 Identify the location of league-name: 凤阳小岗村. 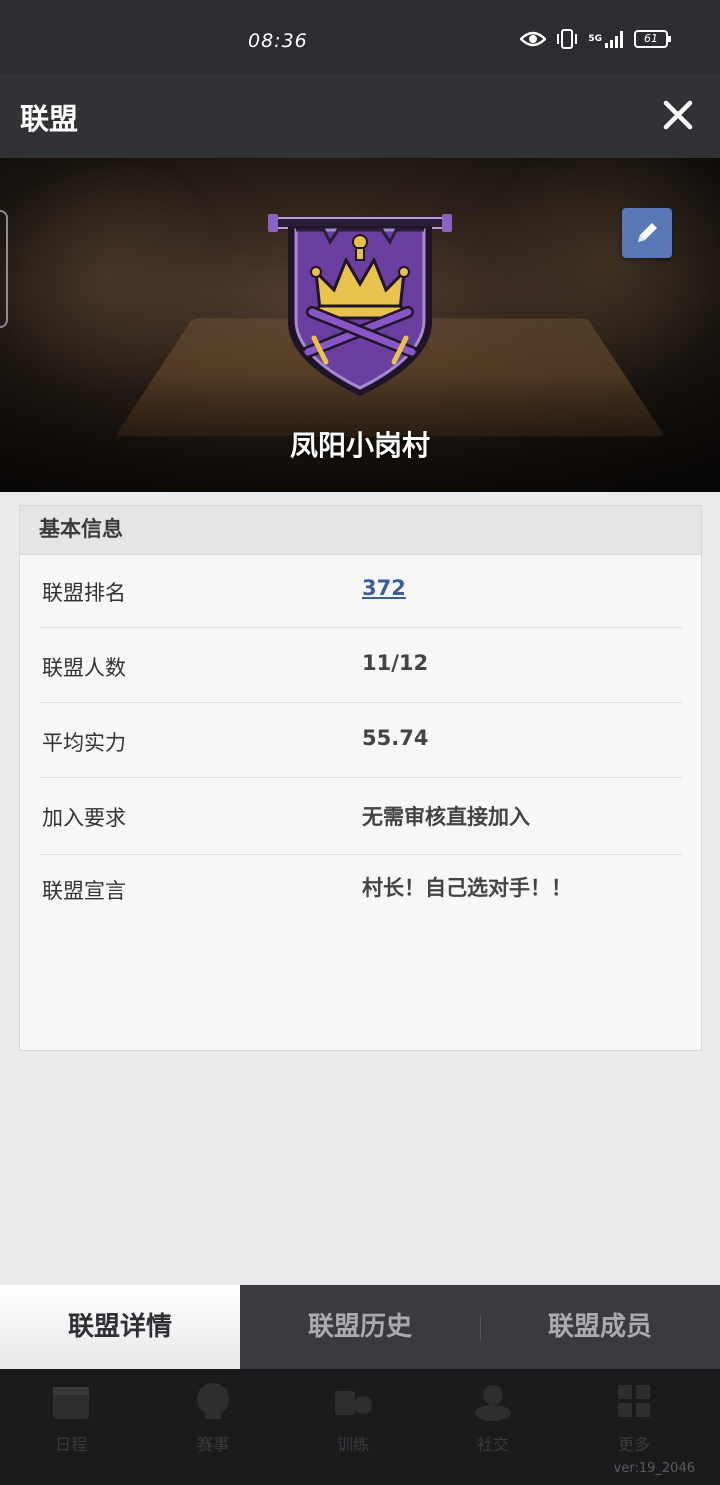
(359, 445).